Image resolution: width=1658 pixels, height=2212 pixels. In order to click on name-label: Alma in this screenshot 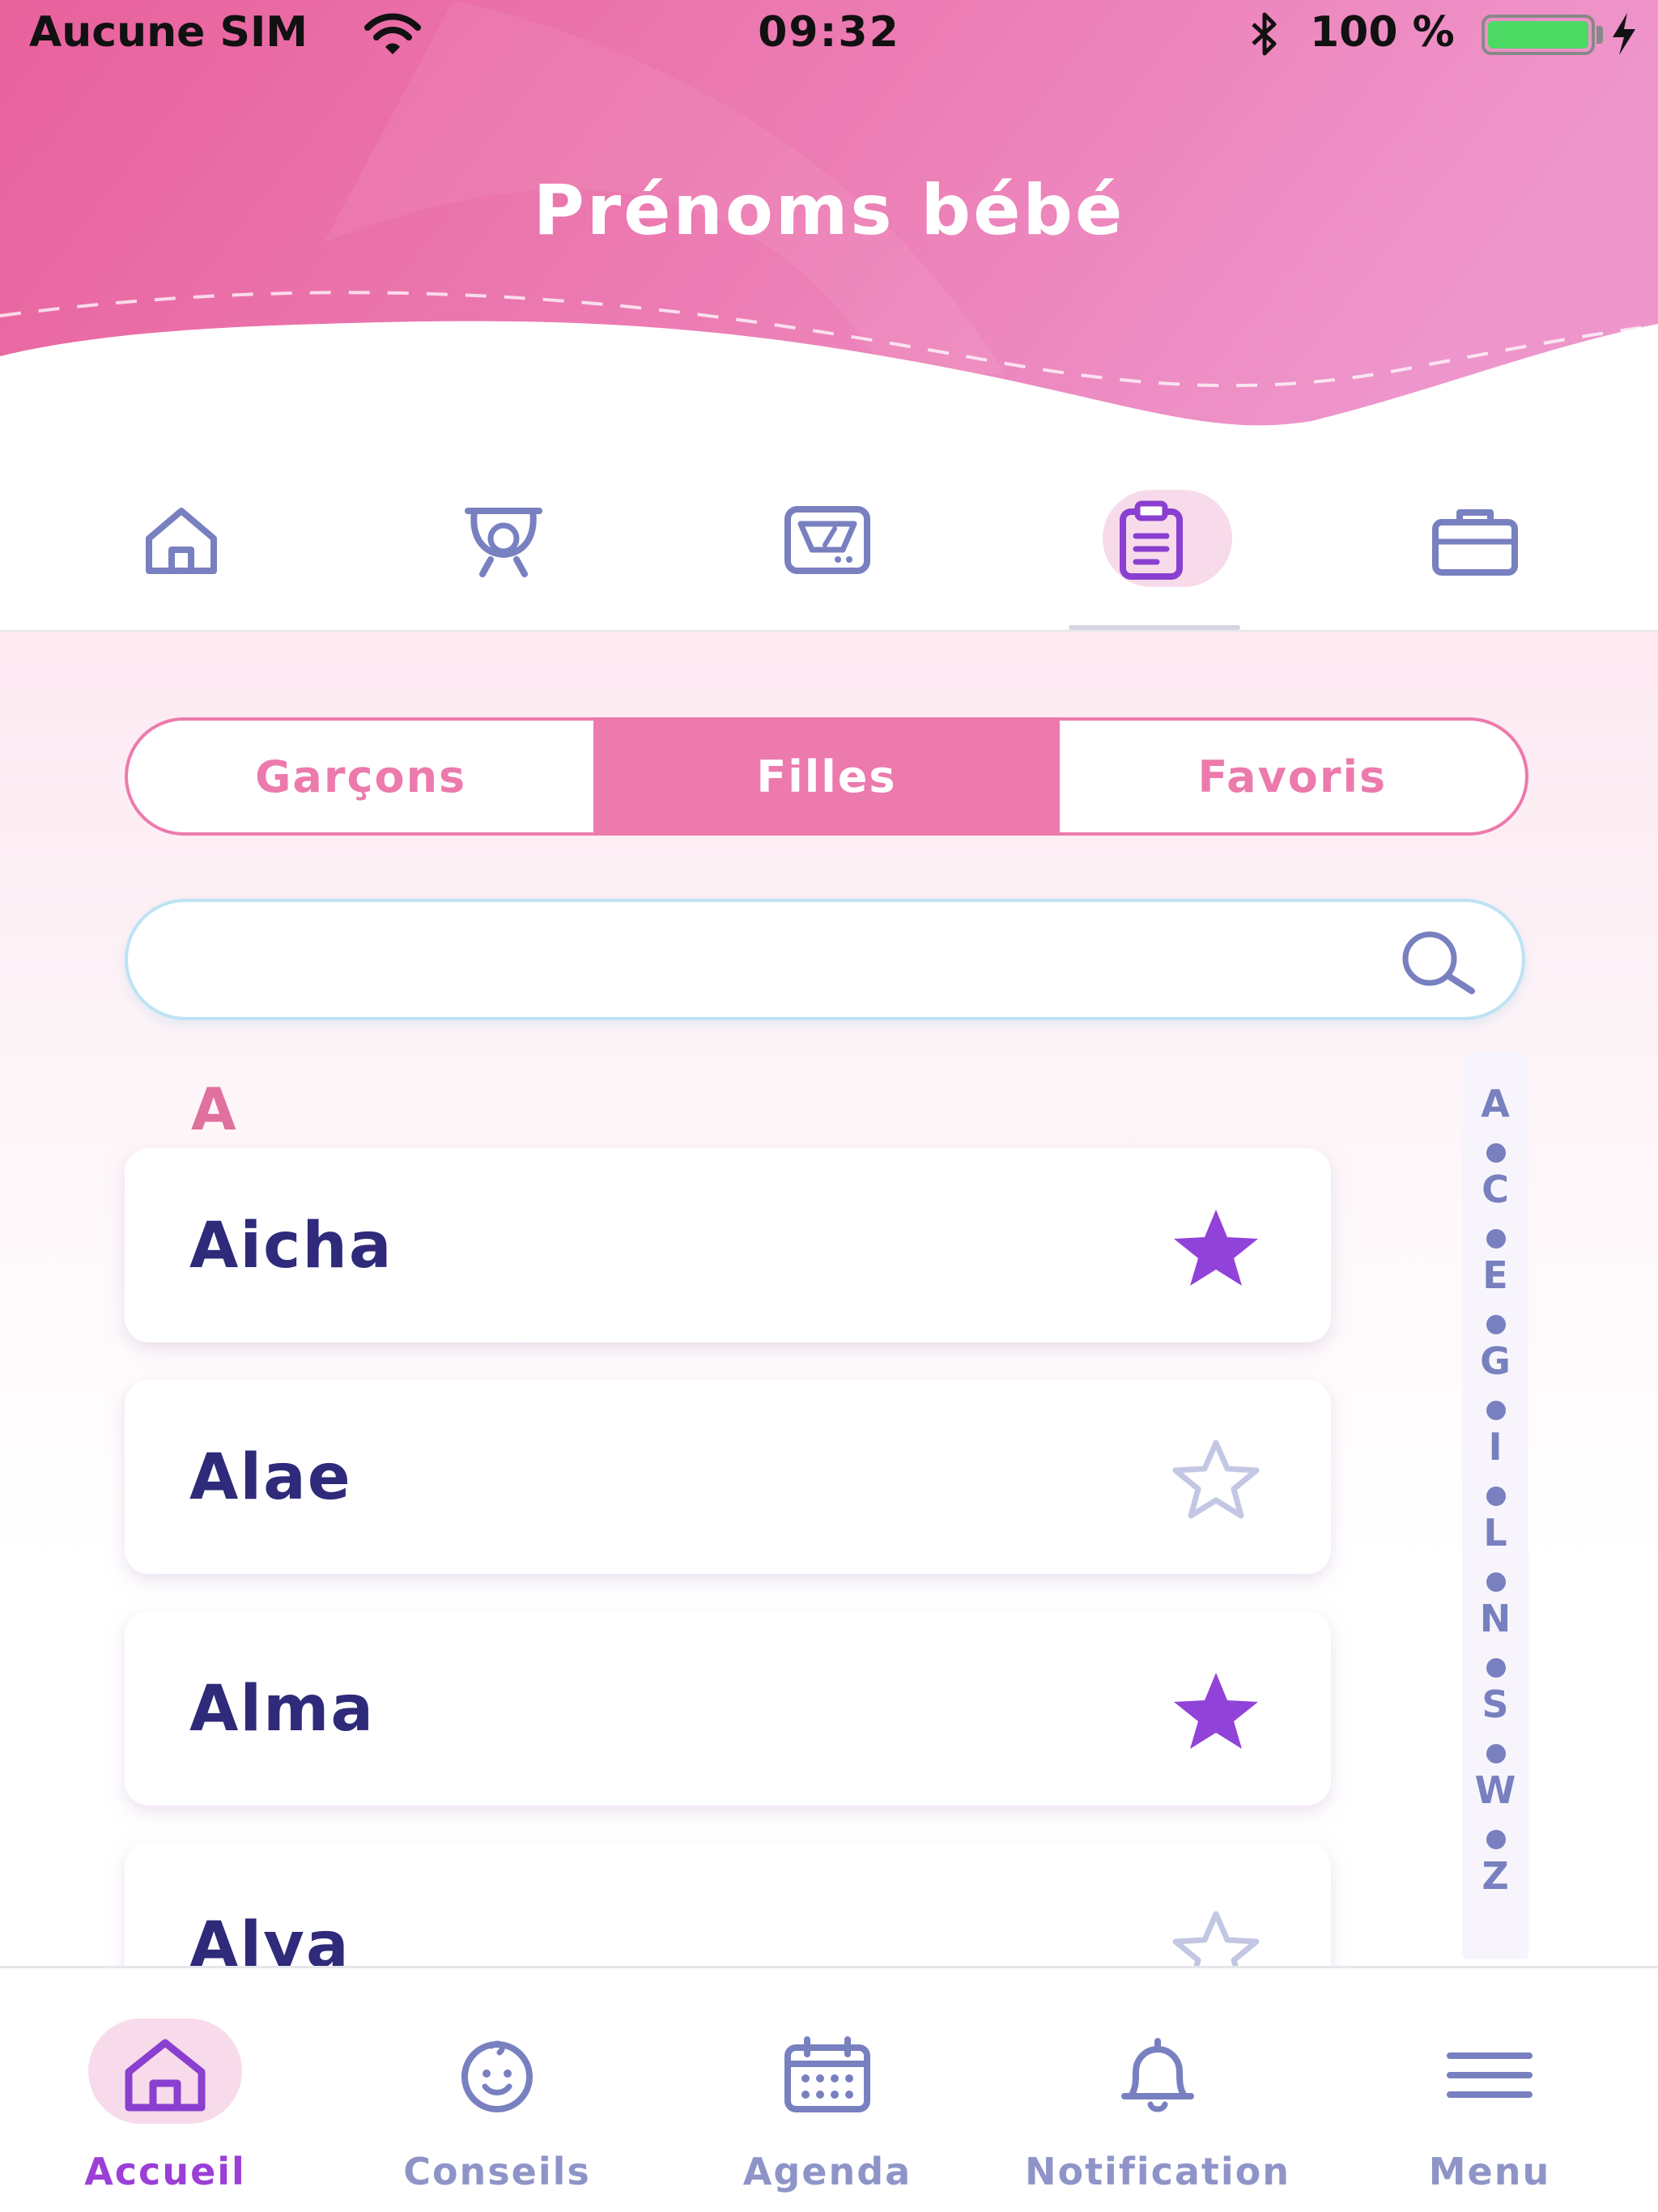, I will do `click(282, 1710)`.